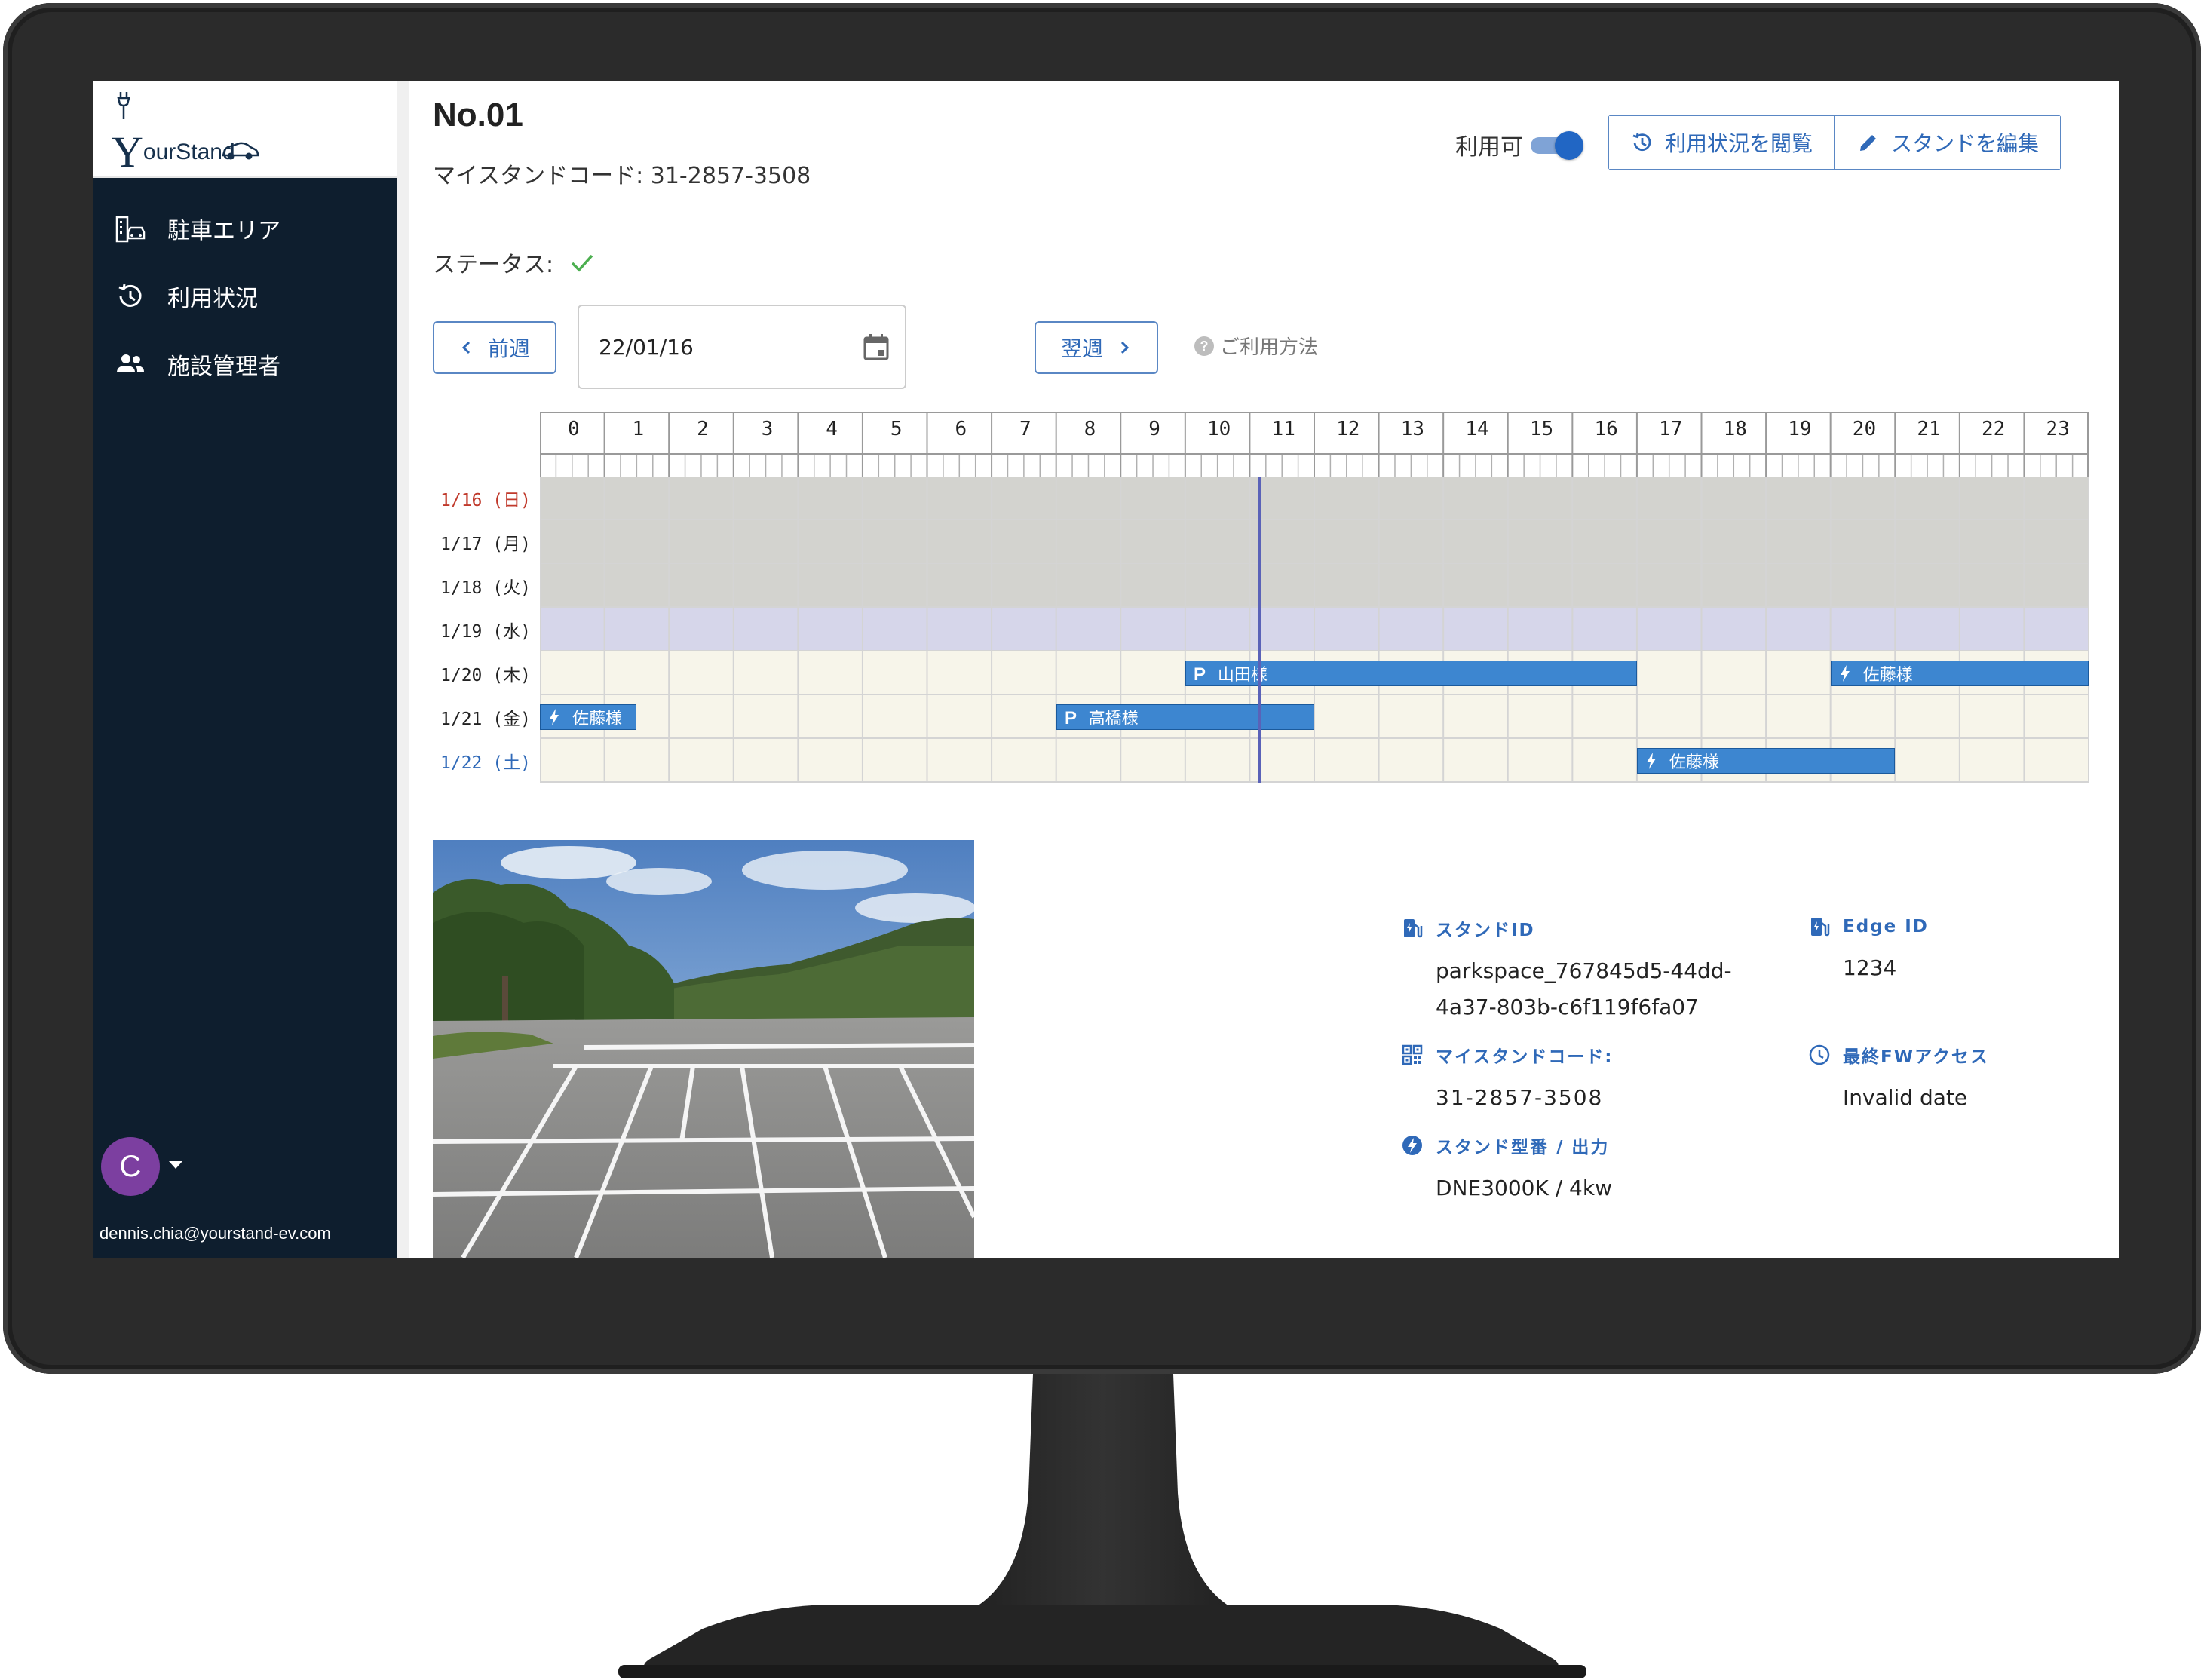 The image size is (2204, 1680). What do you see at coordinates (1916, 1057) in the screenshot?
I see `fw-label: 最終FWアクセス` at bounding box center [1916, 1057].